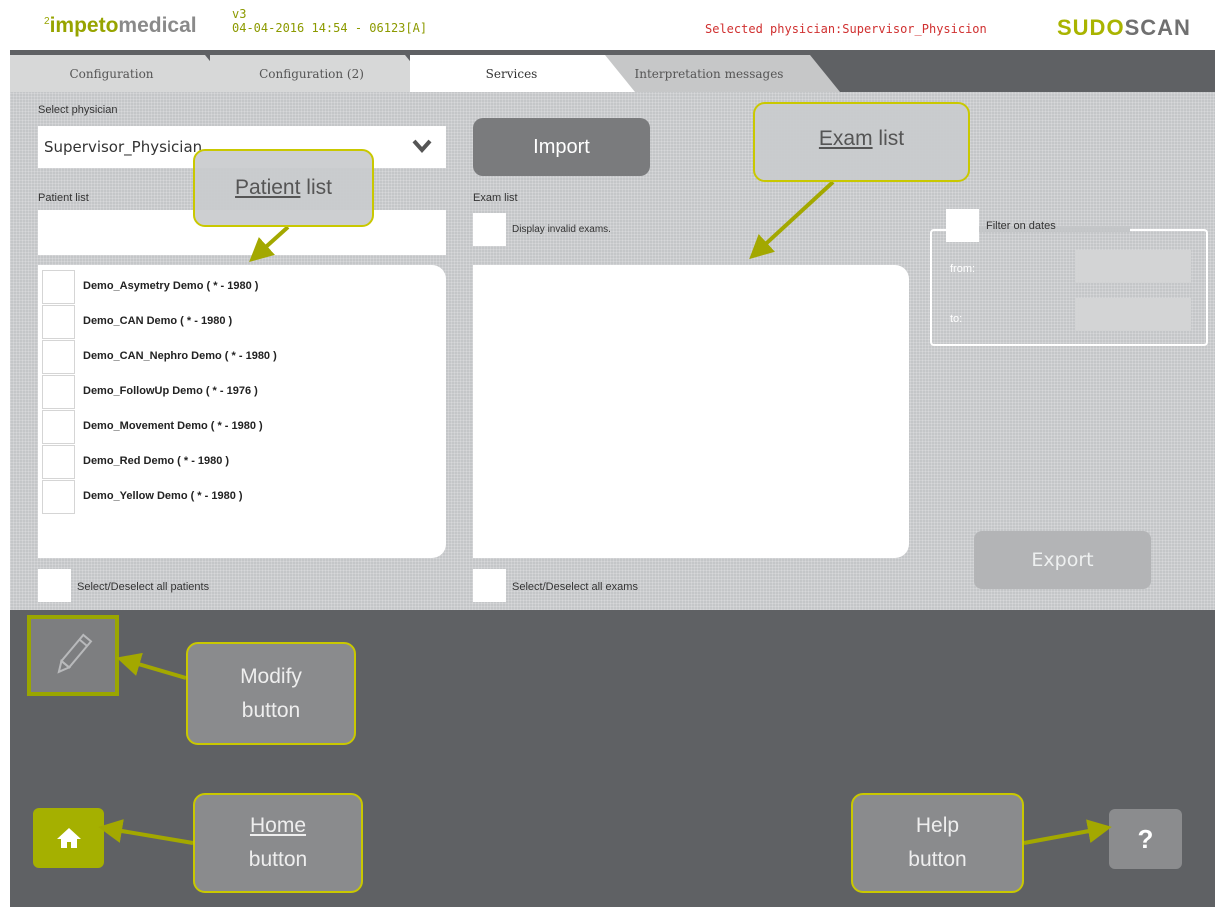  What do you see at coordinates (575, 587) in the screenshot?
I see `select-all-exams-label: Select/Deselect all exams` at bounding box center [575, 587].